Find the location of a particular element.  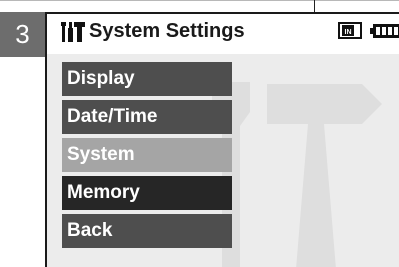

settings-icon is located at coordinates (73, 32).